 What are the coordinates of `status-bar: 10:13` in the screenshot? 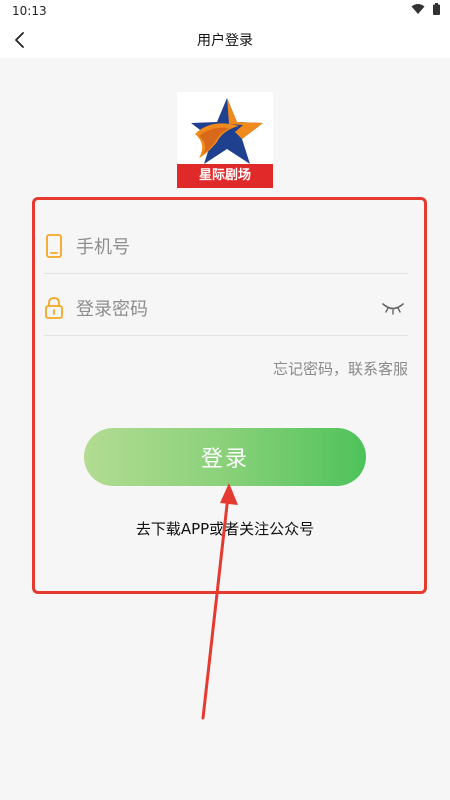 It's located at (225, 11).